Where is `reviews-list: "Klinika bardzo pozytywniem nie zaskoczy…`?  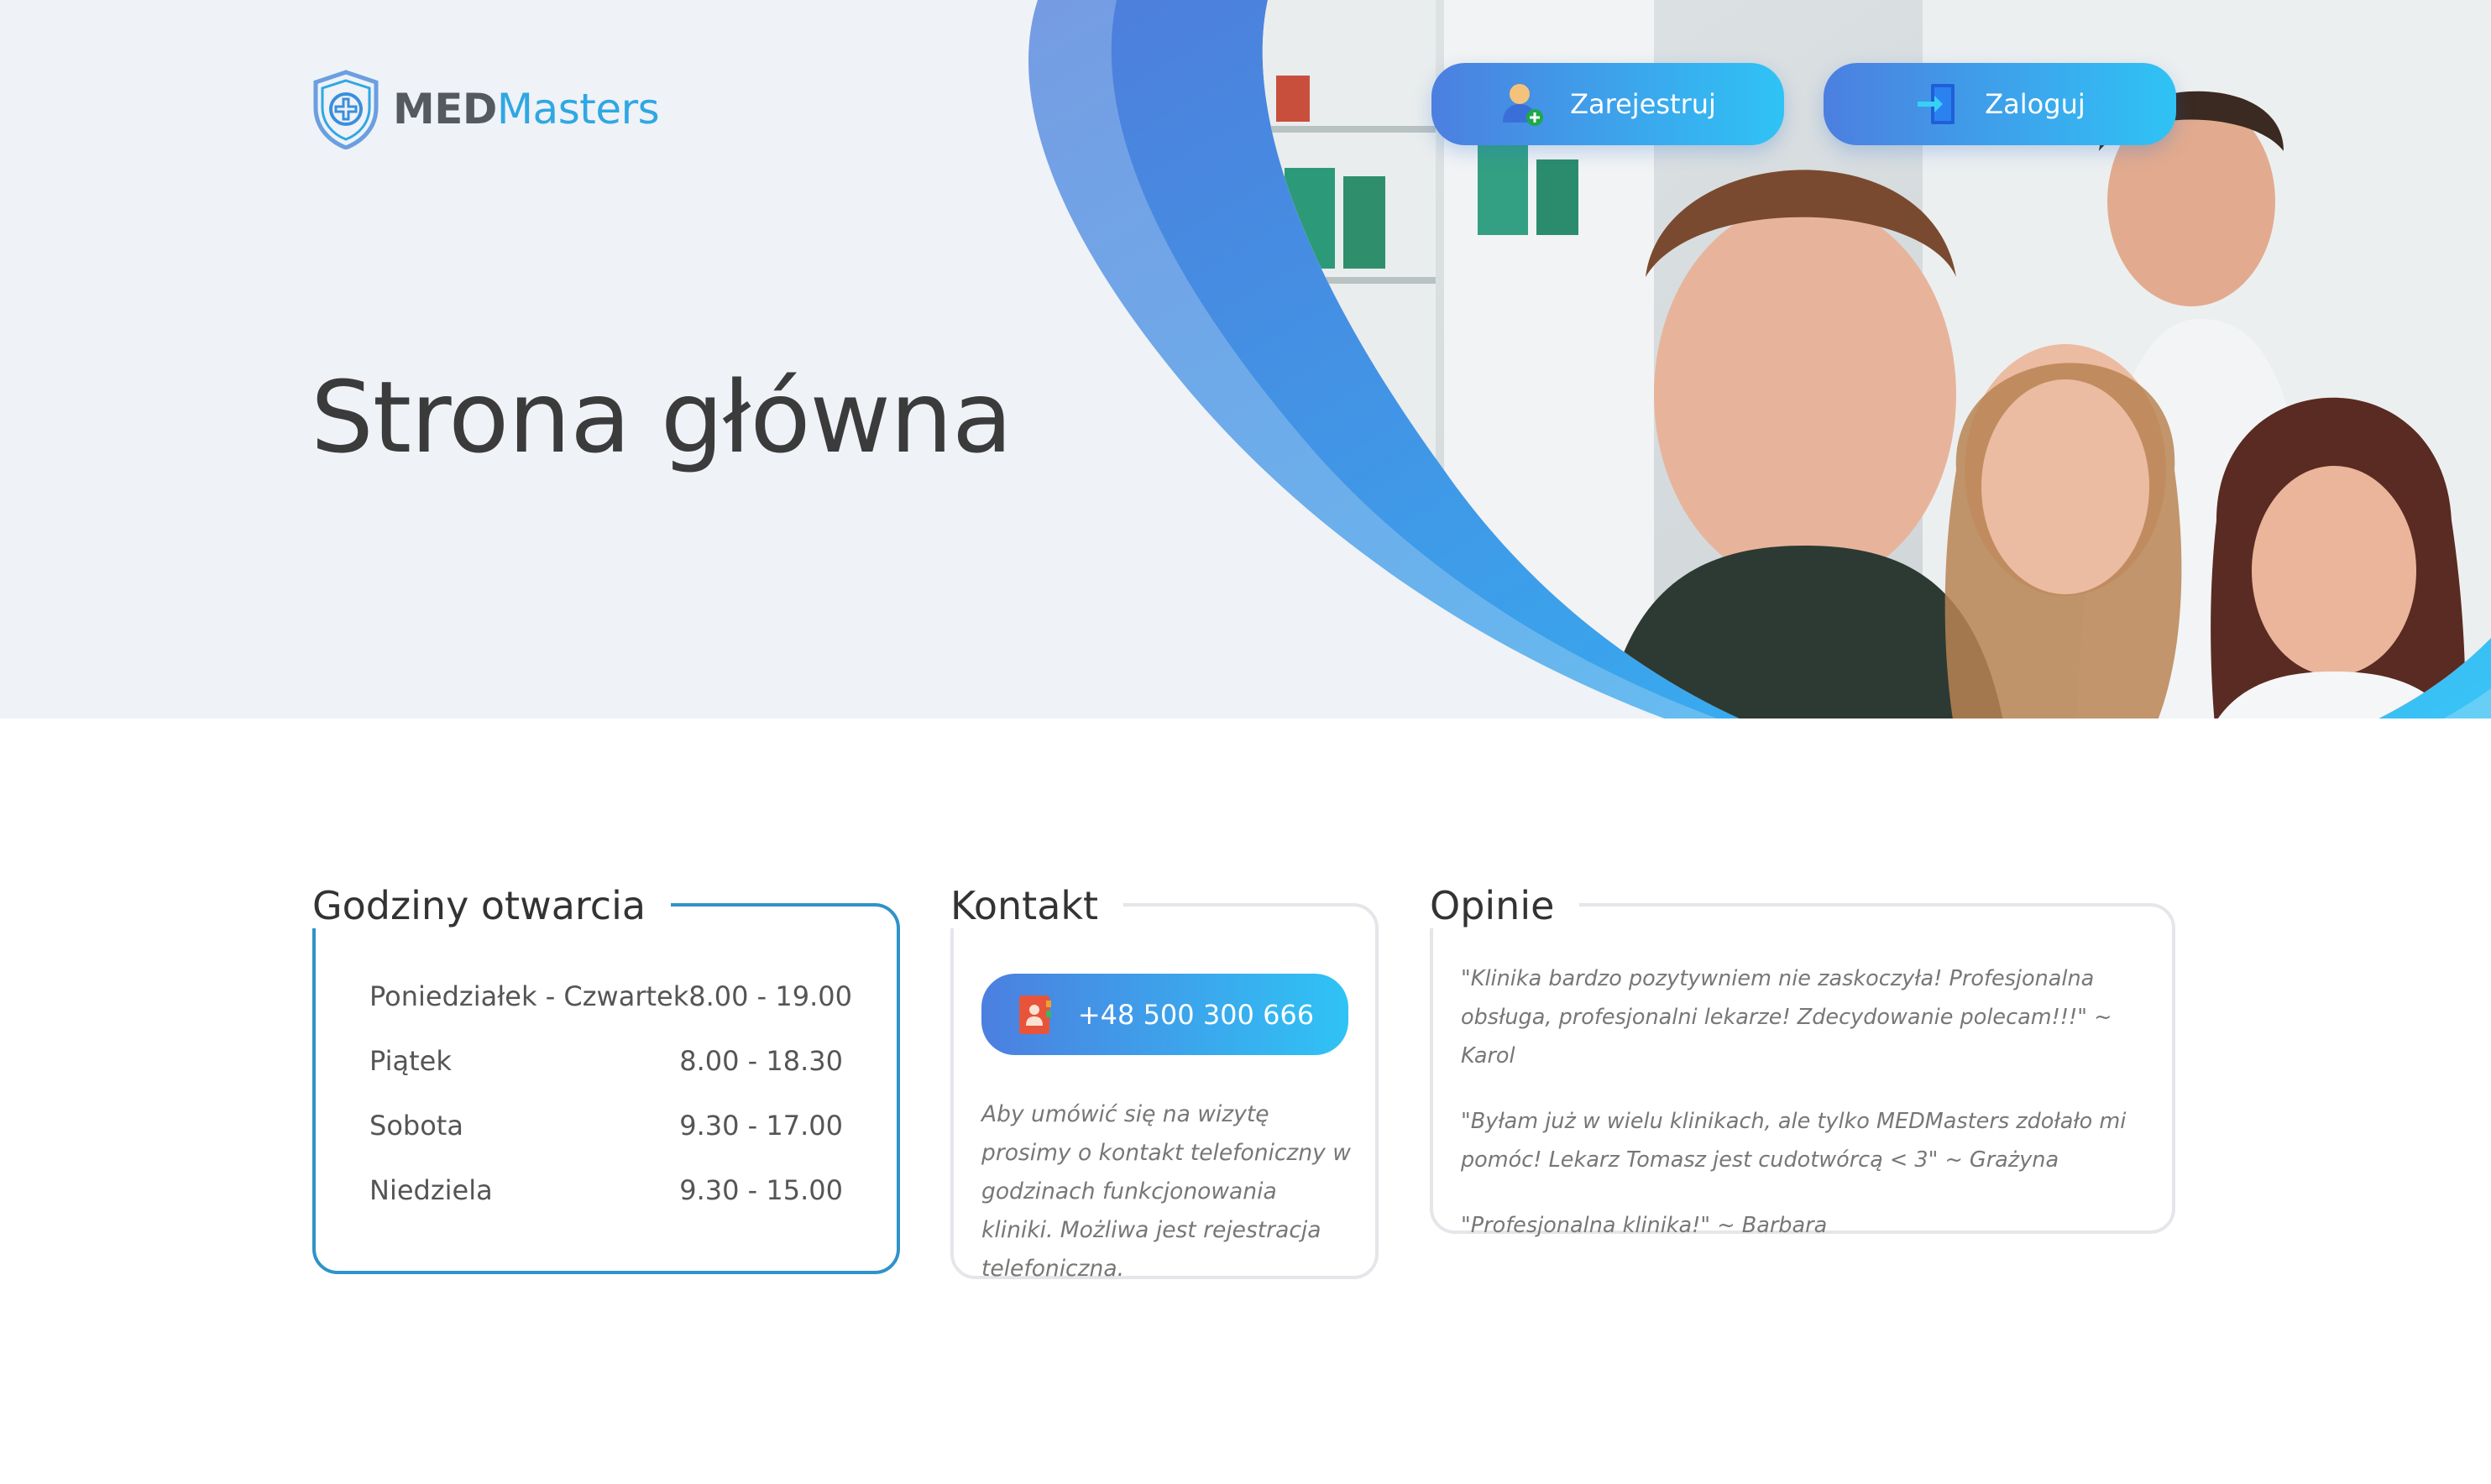
reviews-list: "Klinika bardzo pozytywniem nie zaskoczy… is located at coordinates (1810, 1115).